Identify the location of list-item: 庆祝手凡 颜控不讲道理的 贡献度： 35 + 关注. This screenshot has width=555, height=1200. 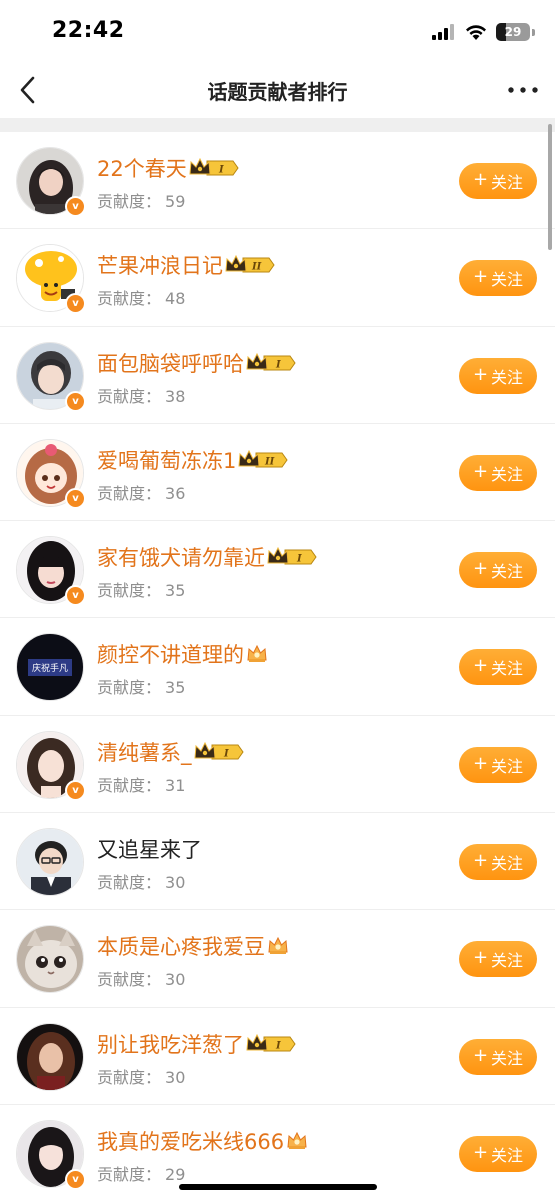
(277, 667).